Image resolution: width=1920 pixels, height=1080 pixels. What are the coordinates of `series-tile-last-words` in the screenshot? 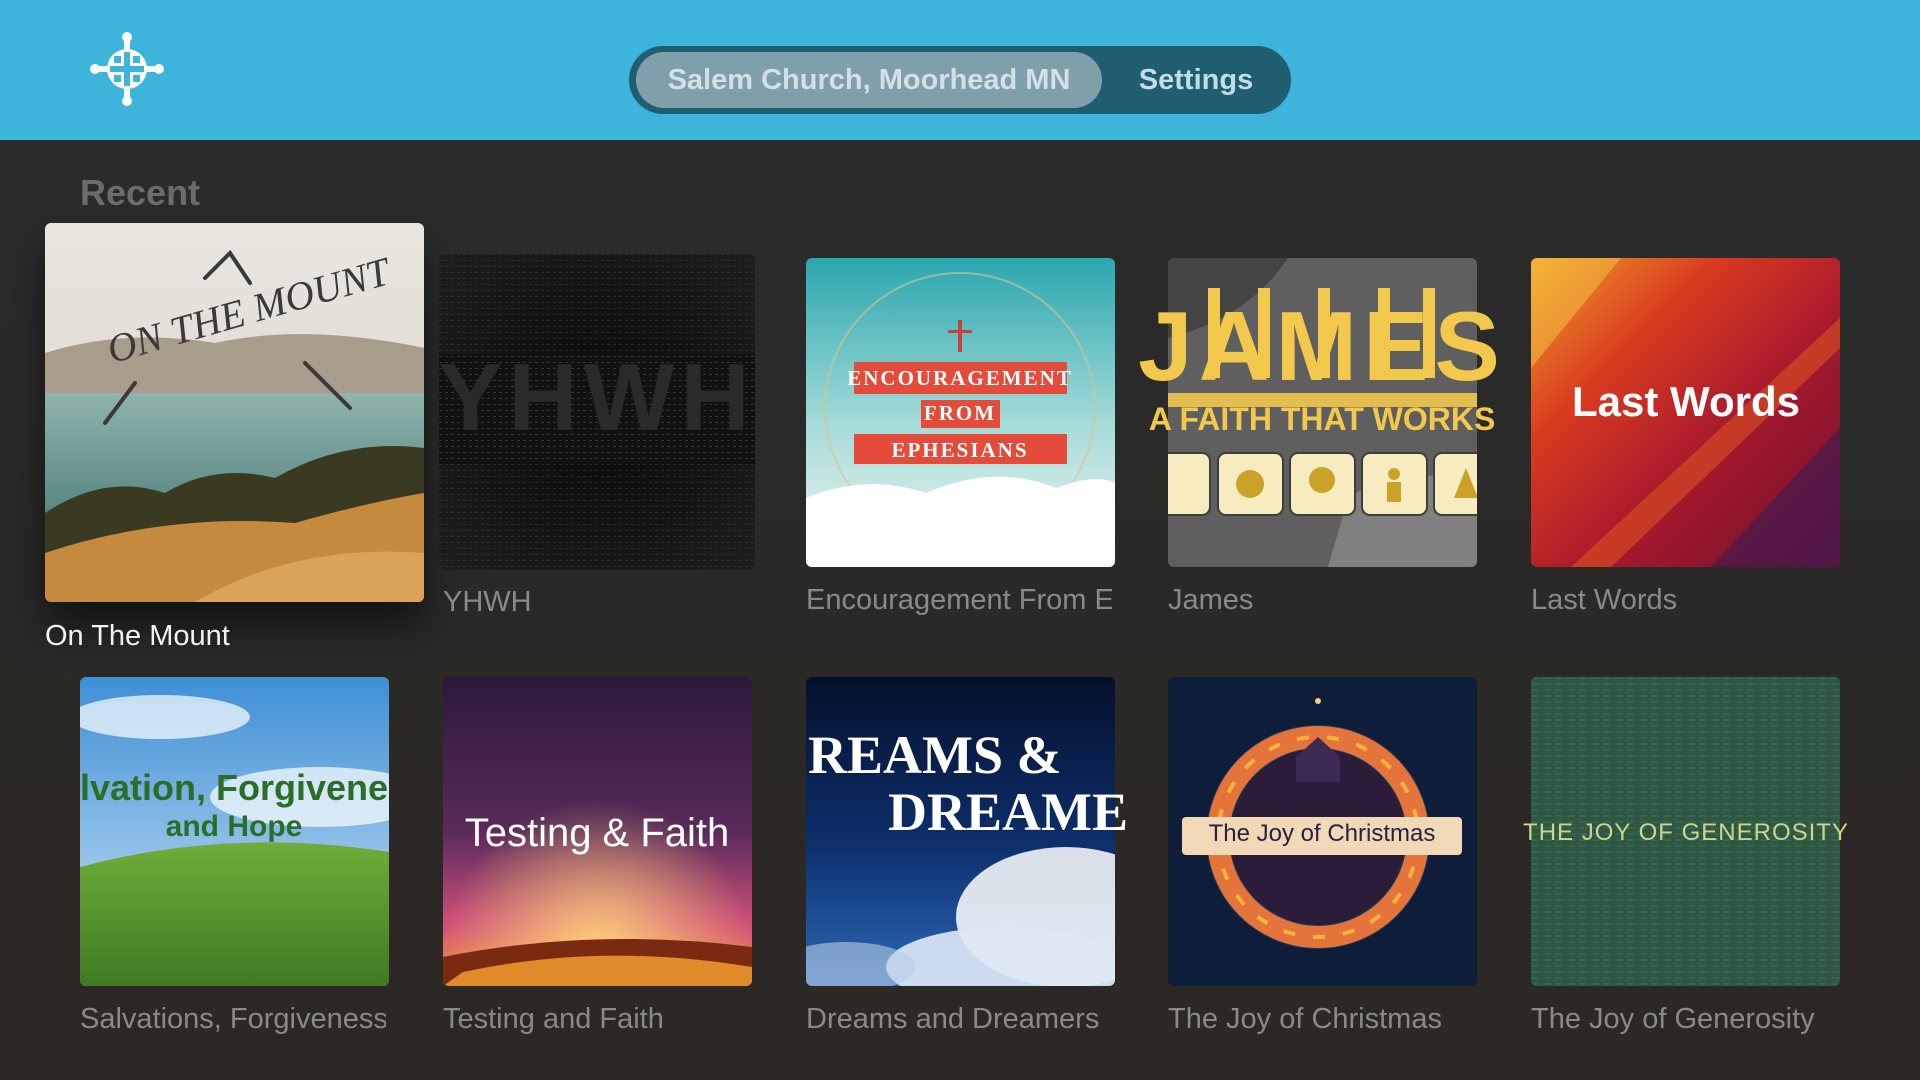 It's located at (1685, 412).